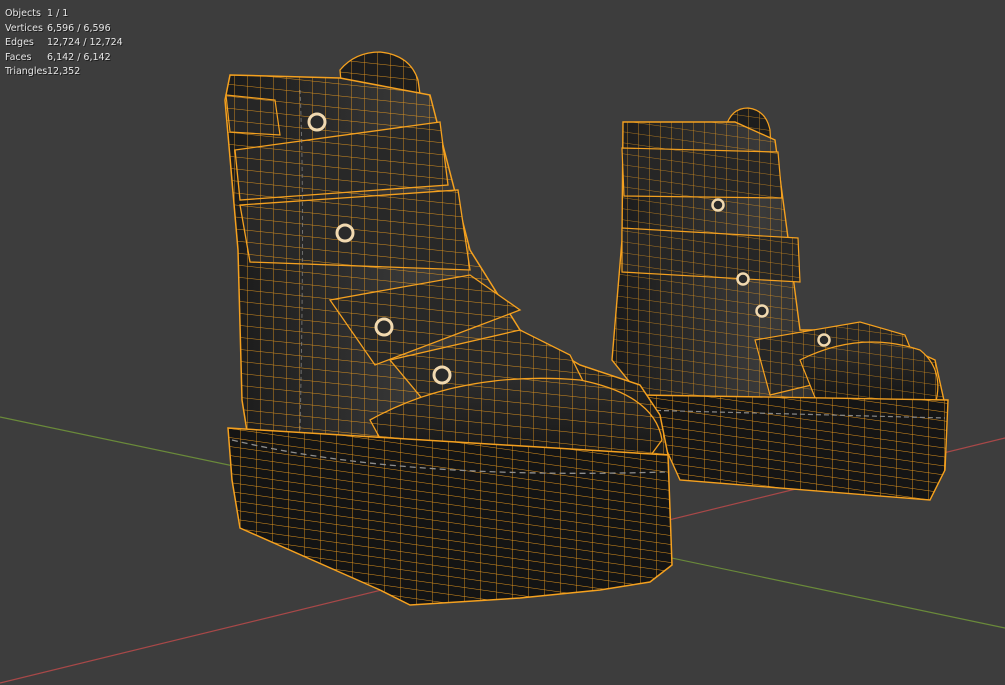 This screenshot has height=685, width=1005. I want to click on stat-row-edges: Edges 12,724 / 12,724, so click(64, 43).